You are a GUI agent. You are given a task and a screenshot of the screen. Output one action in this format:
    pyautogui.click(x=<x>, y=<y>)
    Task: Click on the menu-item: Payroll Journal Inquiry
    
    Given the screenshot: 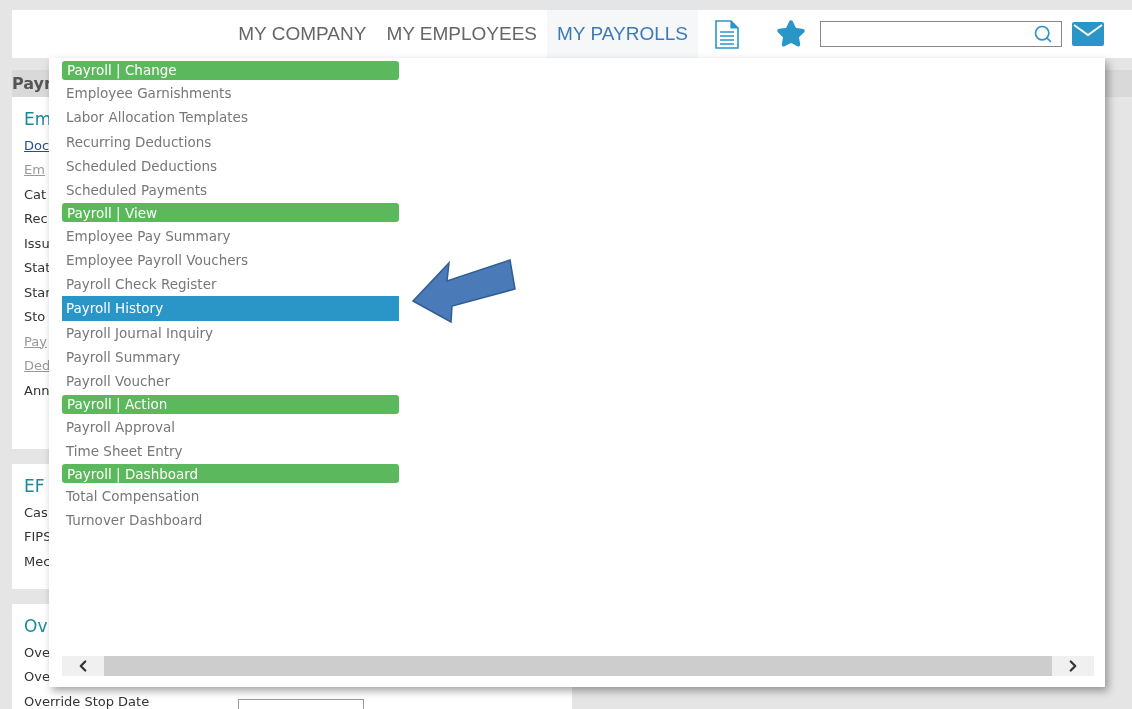 What is the action you would take?
    pyautogui.click(x=230, y=332)
    